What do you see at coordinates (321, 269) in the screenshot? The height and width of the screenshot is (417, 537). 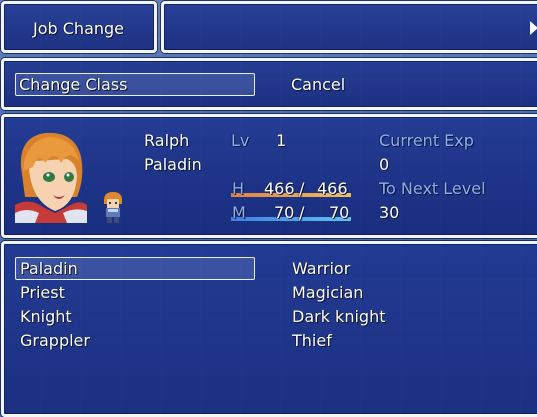 I see `class-item-warrior: Warrior` at bounding box center [321, 269].